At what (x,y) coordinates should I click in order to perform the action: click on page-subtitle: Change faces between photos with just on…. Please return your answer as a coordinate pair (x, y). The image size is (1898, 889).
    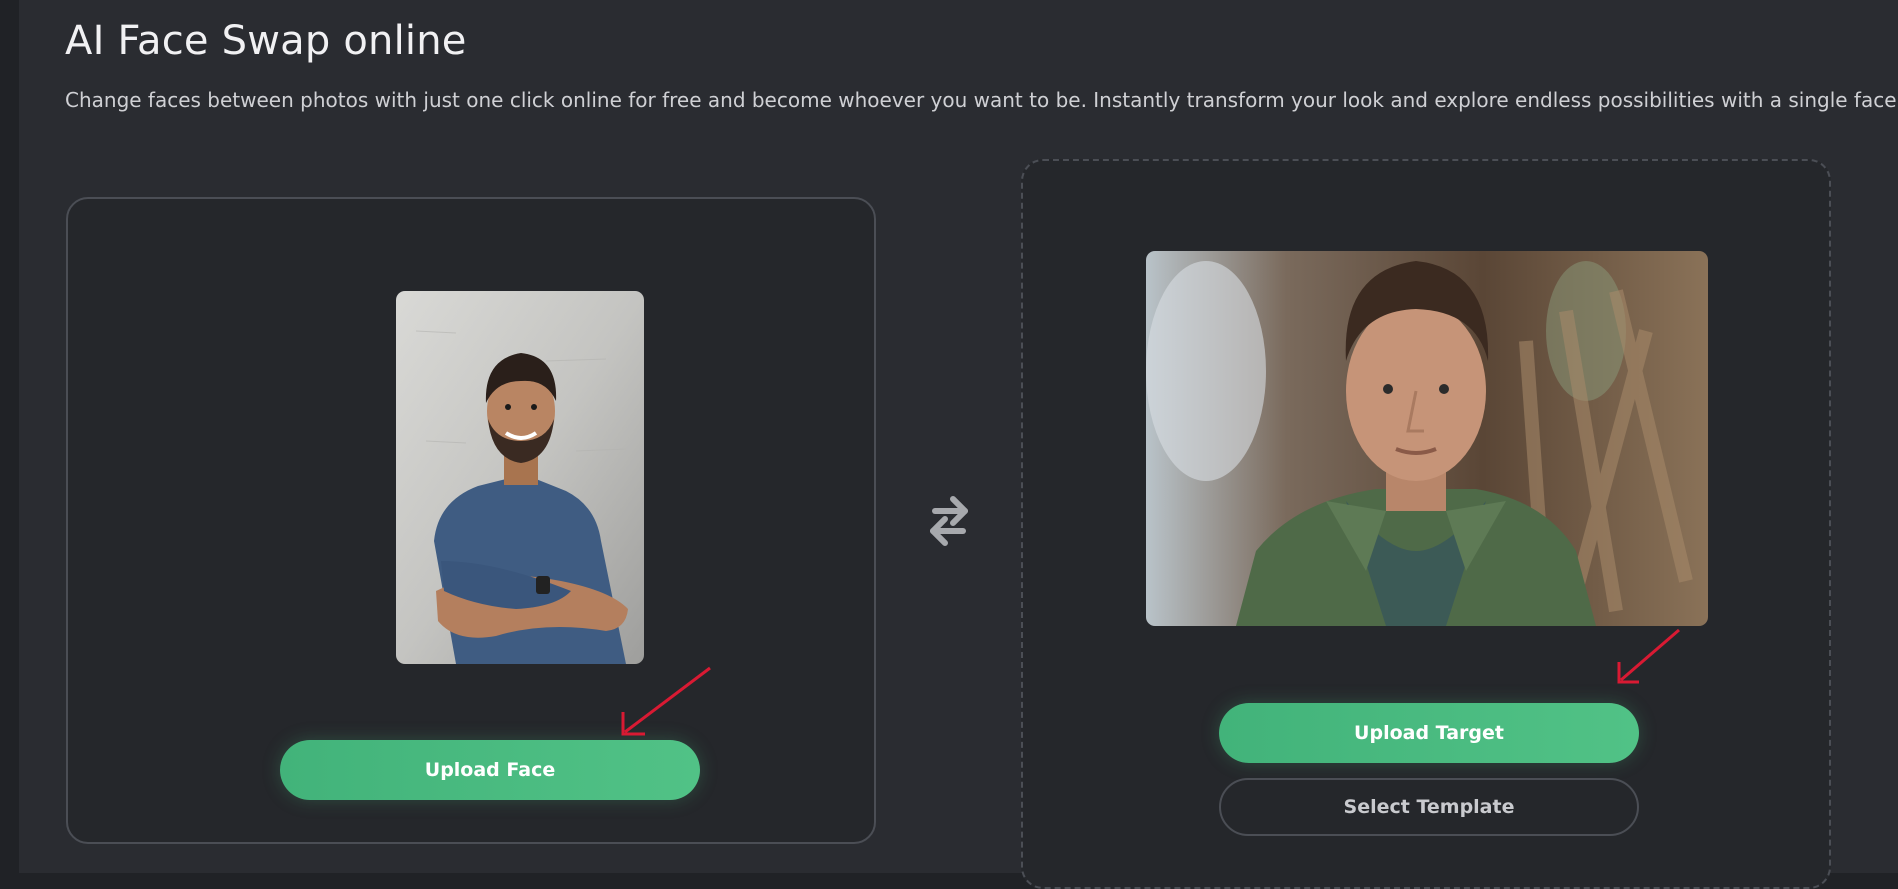
    Looking at the image, I should click on (981, 100).